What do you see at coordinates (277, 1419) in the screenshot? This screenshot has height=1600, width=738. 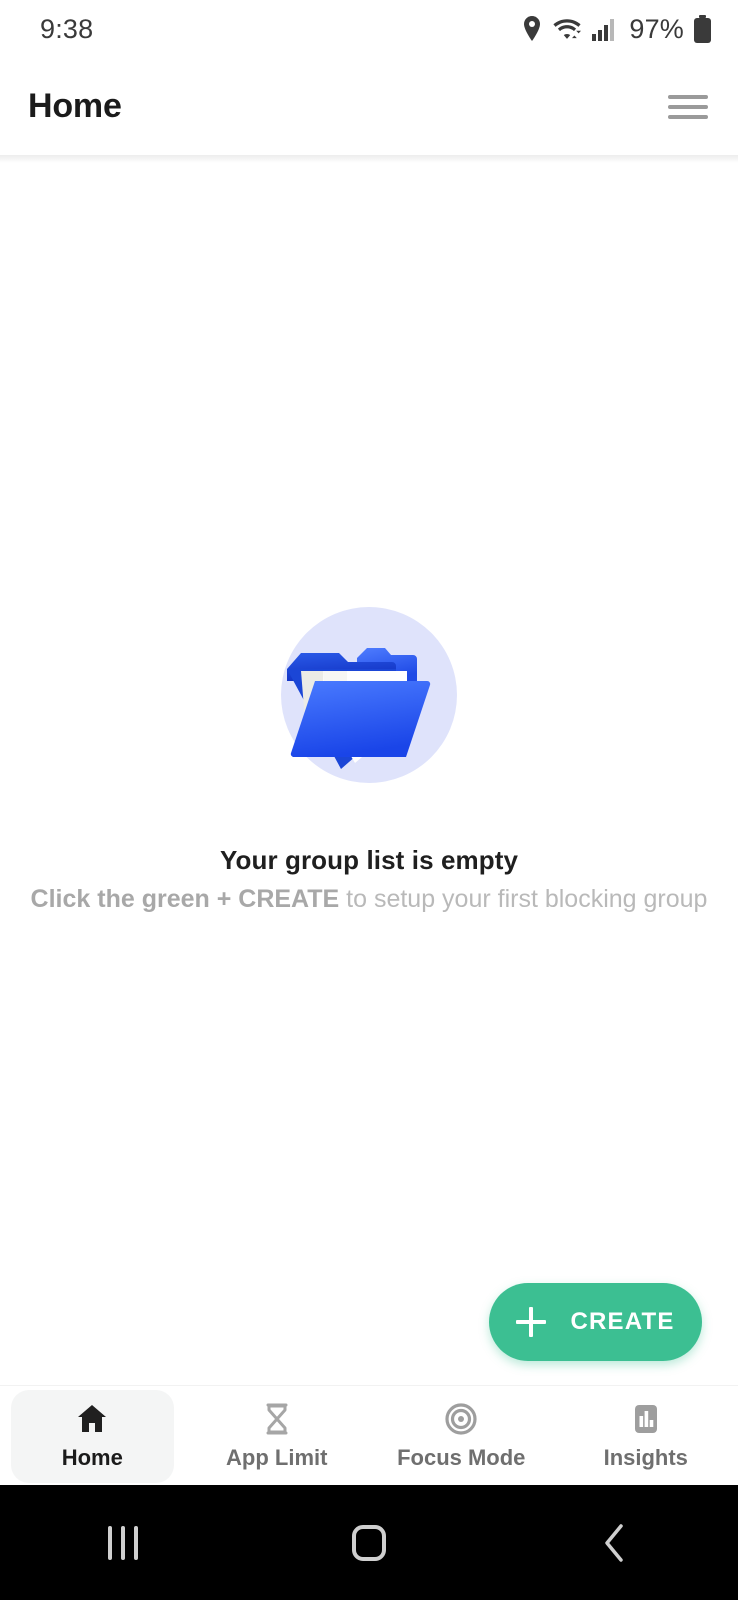 I see `hourglass-icon` at bounding box center [277, 1419].